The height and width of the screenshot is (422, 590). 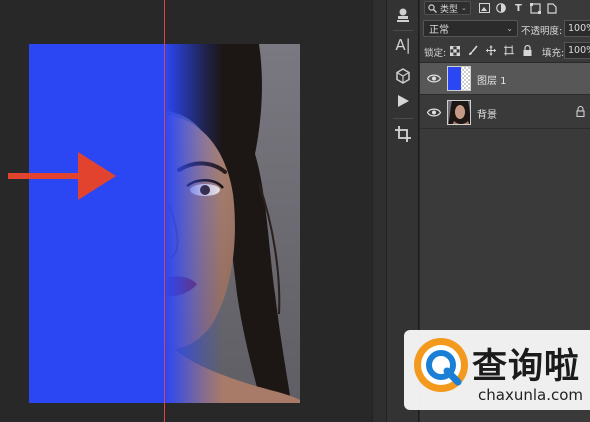 What do you see at coordinates (580, 111) in the screenshot?
I see `lock-icon` at bounding box center [580, 111].